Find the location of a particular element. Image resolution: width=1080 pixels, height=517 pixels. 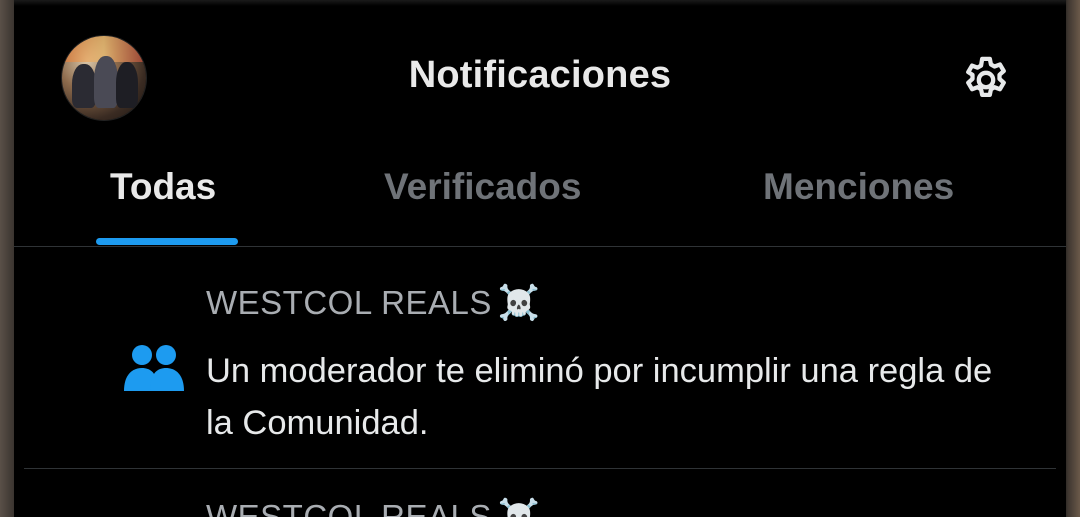

tab-menciones: Menciones is located at coordinates (858, 187).